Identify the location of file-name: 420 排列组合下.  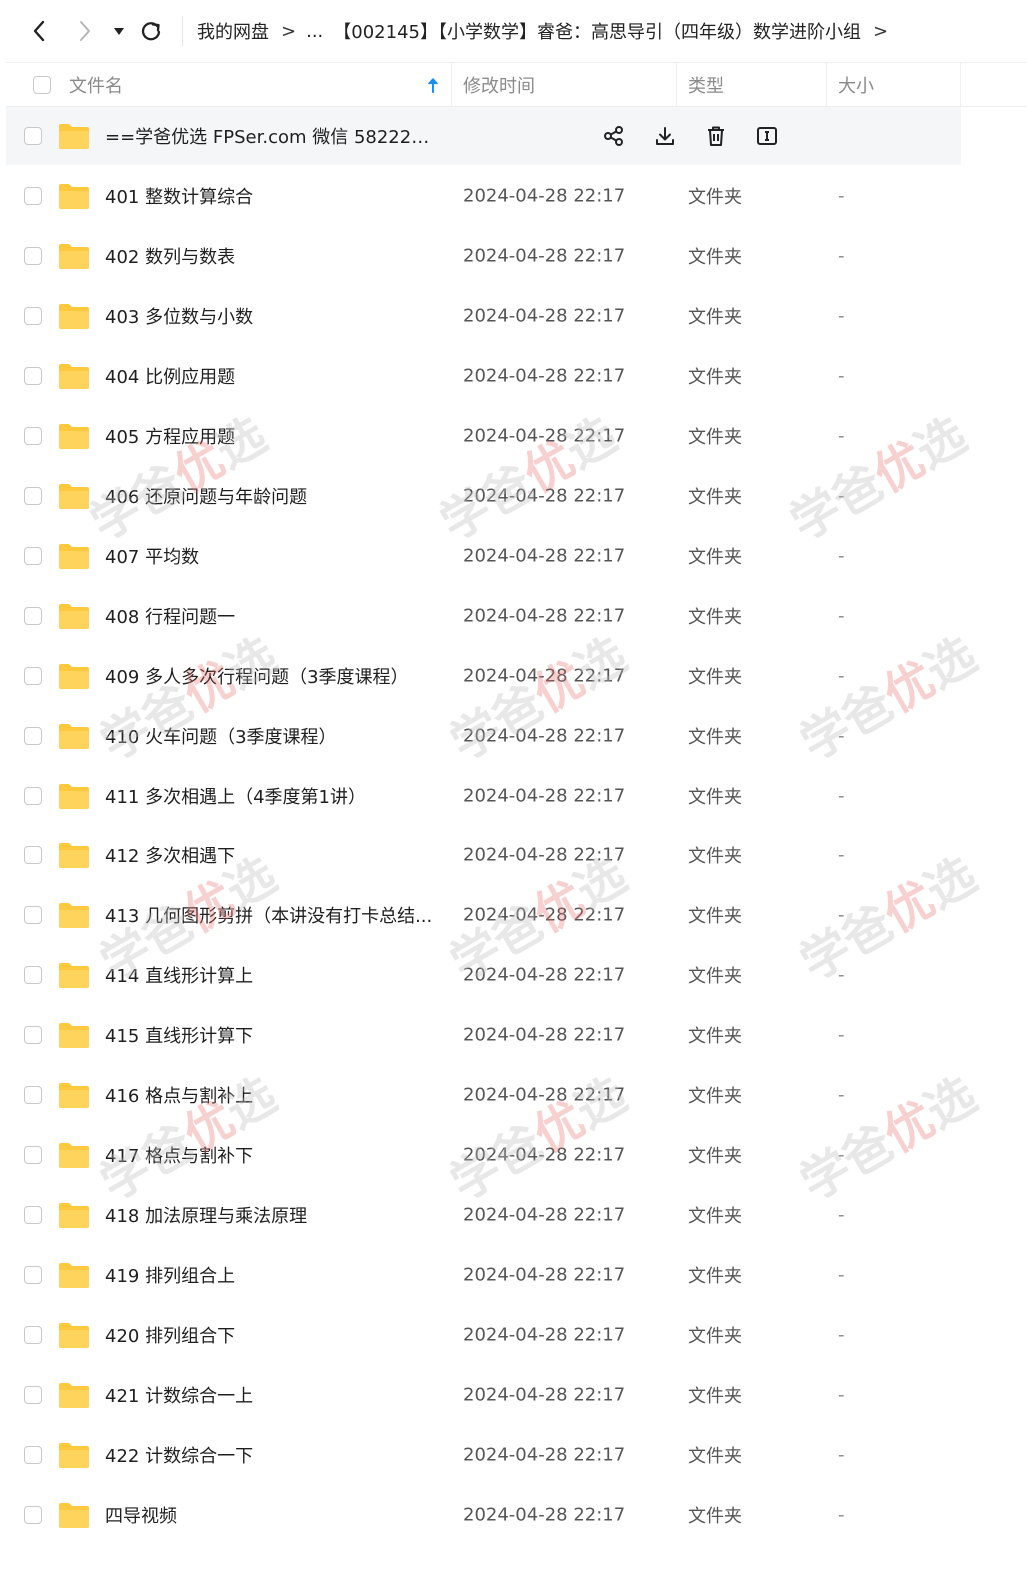
(170, 1335).